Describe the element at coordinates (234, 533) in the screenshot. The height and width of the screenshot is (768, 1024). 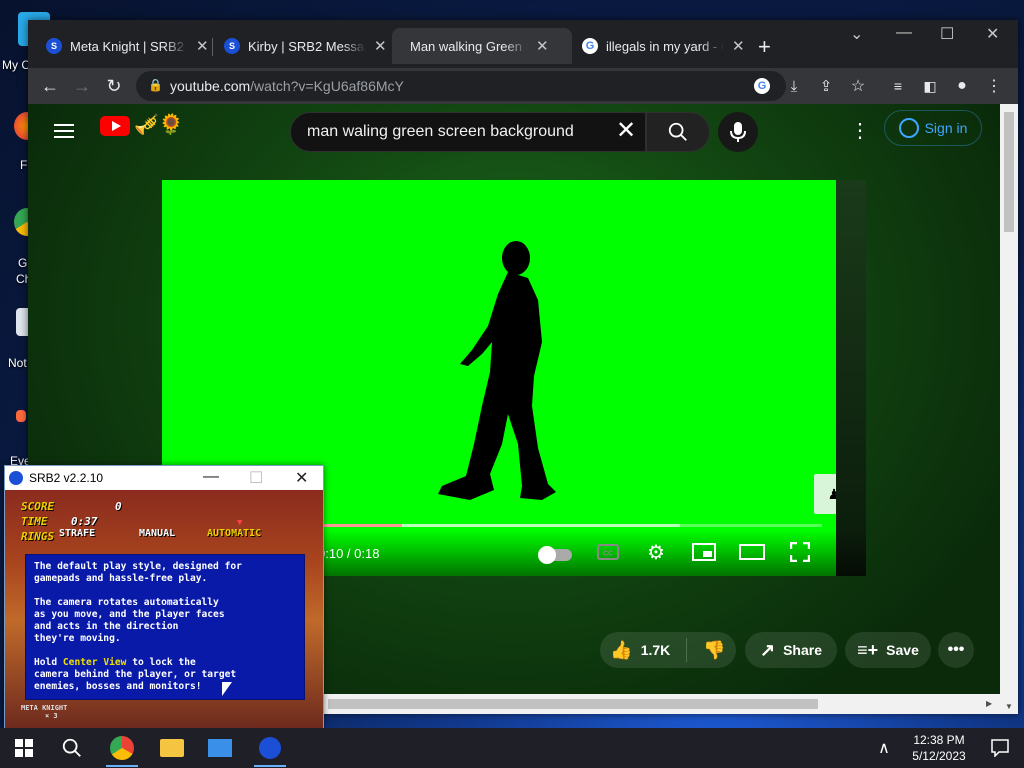
I see `mode-automatic: AUTOMATIC` at that location.